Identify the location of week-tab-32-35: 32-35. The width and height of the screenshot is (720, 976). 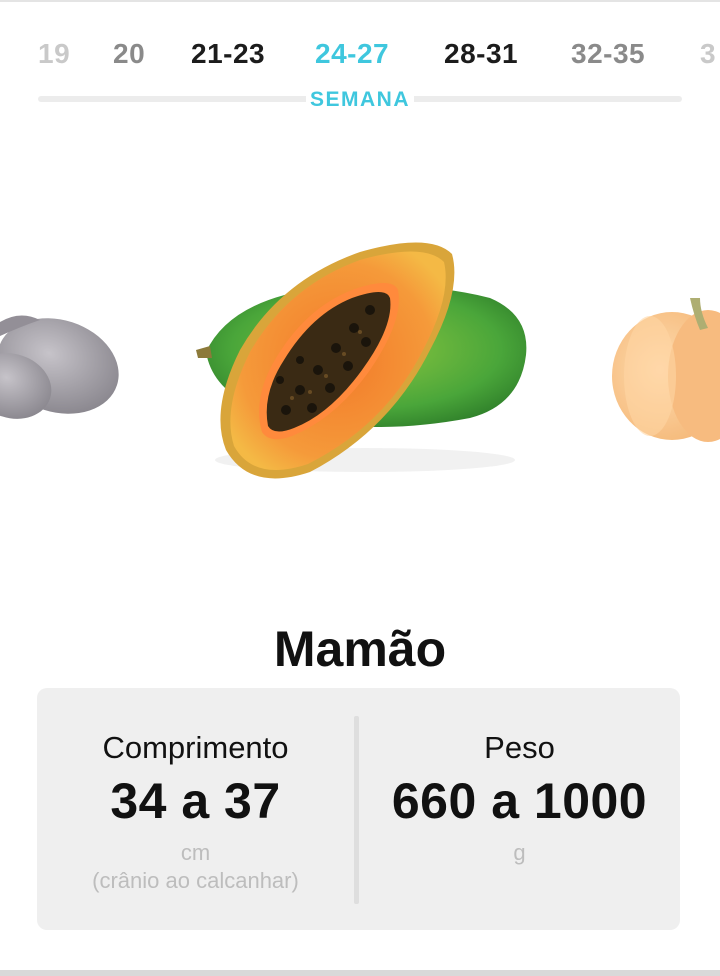
(608, 54).